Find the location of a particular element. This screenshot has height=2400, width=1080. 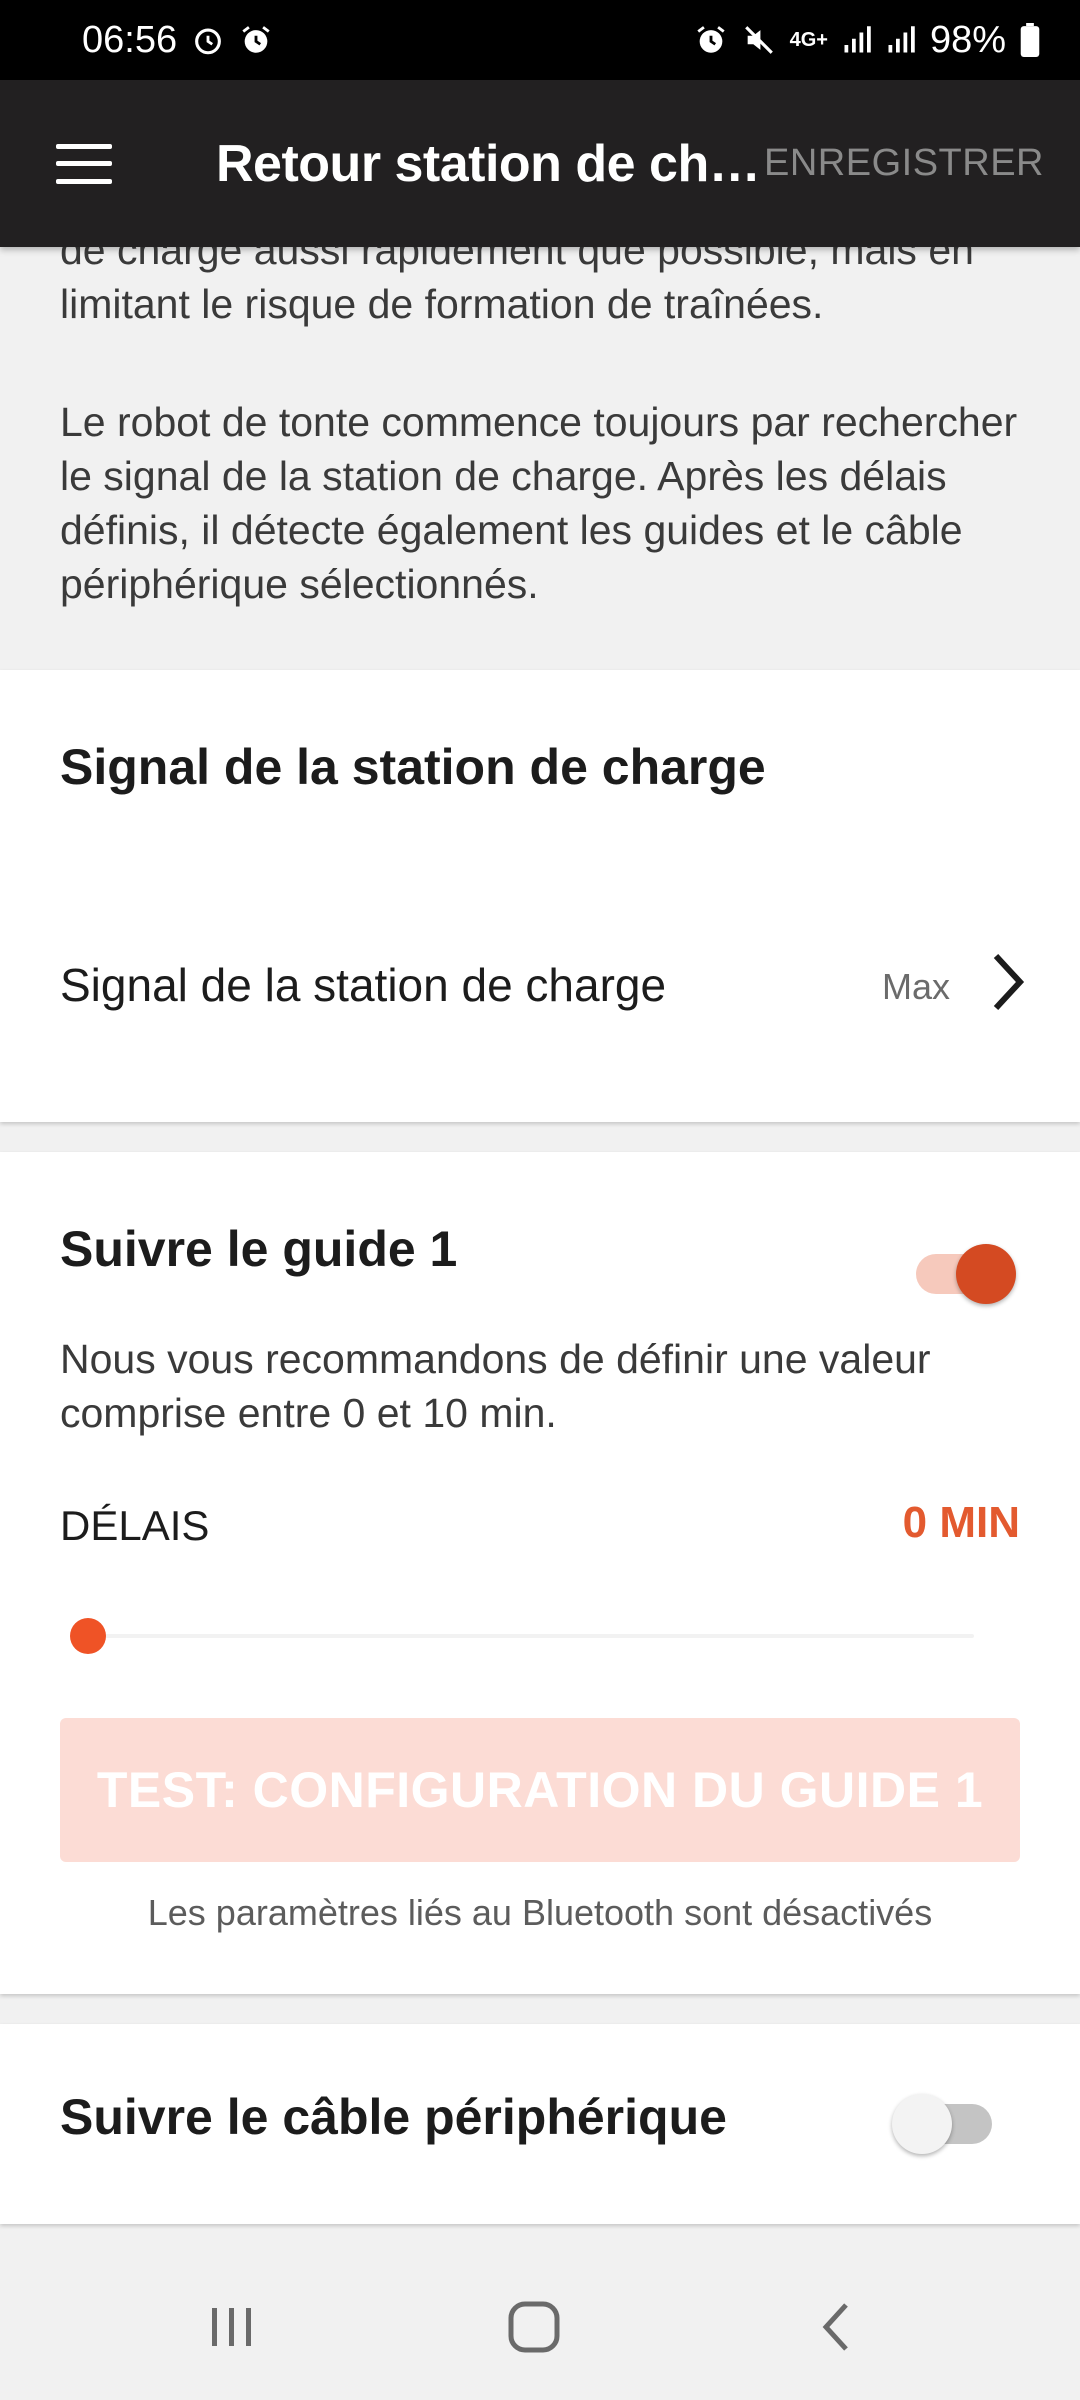

home-button is located at coordinates (534, 2327).